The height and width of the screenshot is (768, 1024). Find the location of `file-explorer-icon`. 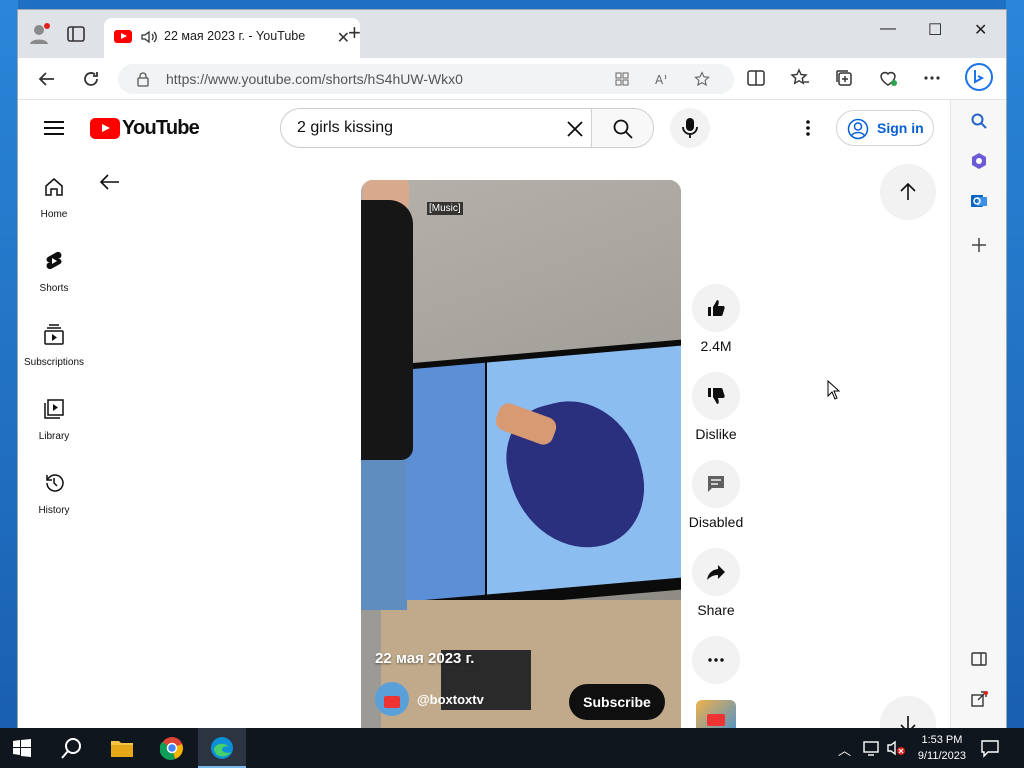

file-explorer-icon is located at coordinates (122, 748).